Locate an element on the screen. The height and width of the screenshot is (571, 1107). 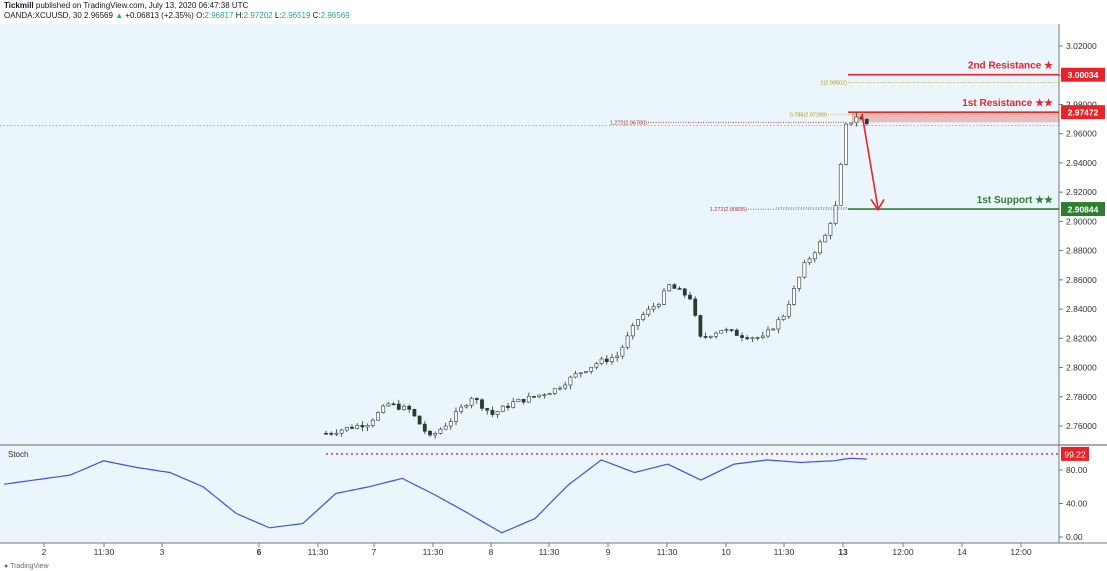
price-tick-label: 2.80000 is located at coordinates (1081, 368).